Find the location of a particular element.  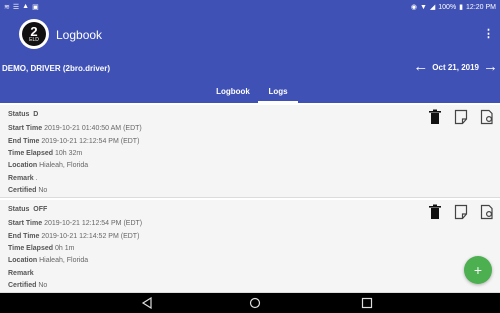

end-time-row: End Time 2019-10-21 12:14:52 PM (EDT) is located at coordinates (73, 236).